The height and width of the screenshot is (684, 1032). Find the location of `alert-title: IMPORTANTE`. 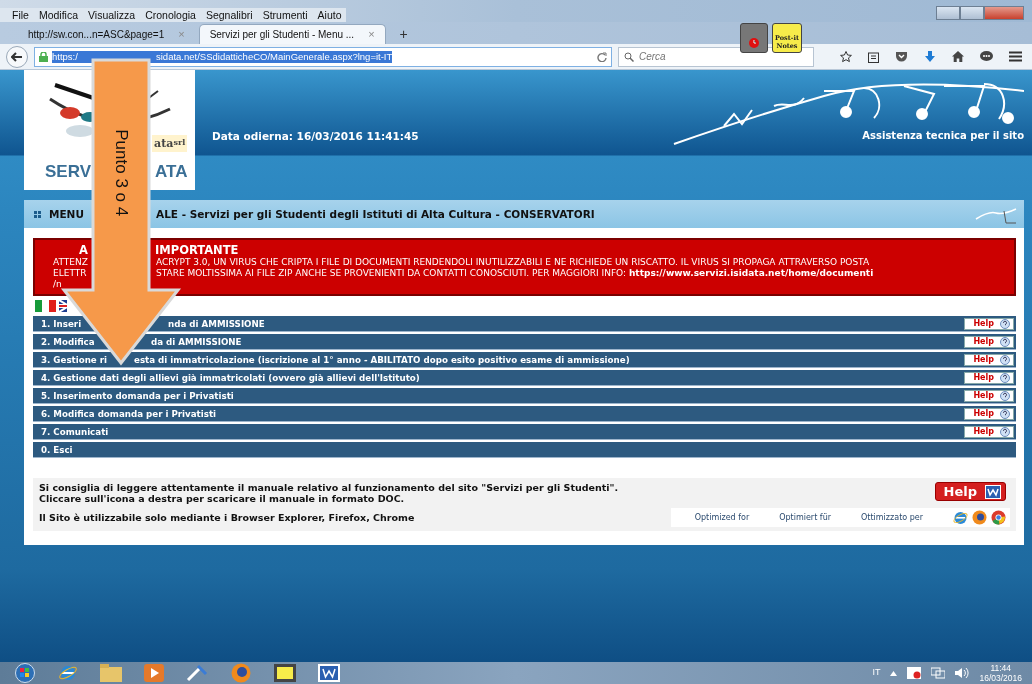

alert-title: IMPORTANTE is located at coordinates (197, 250).